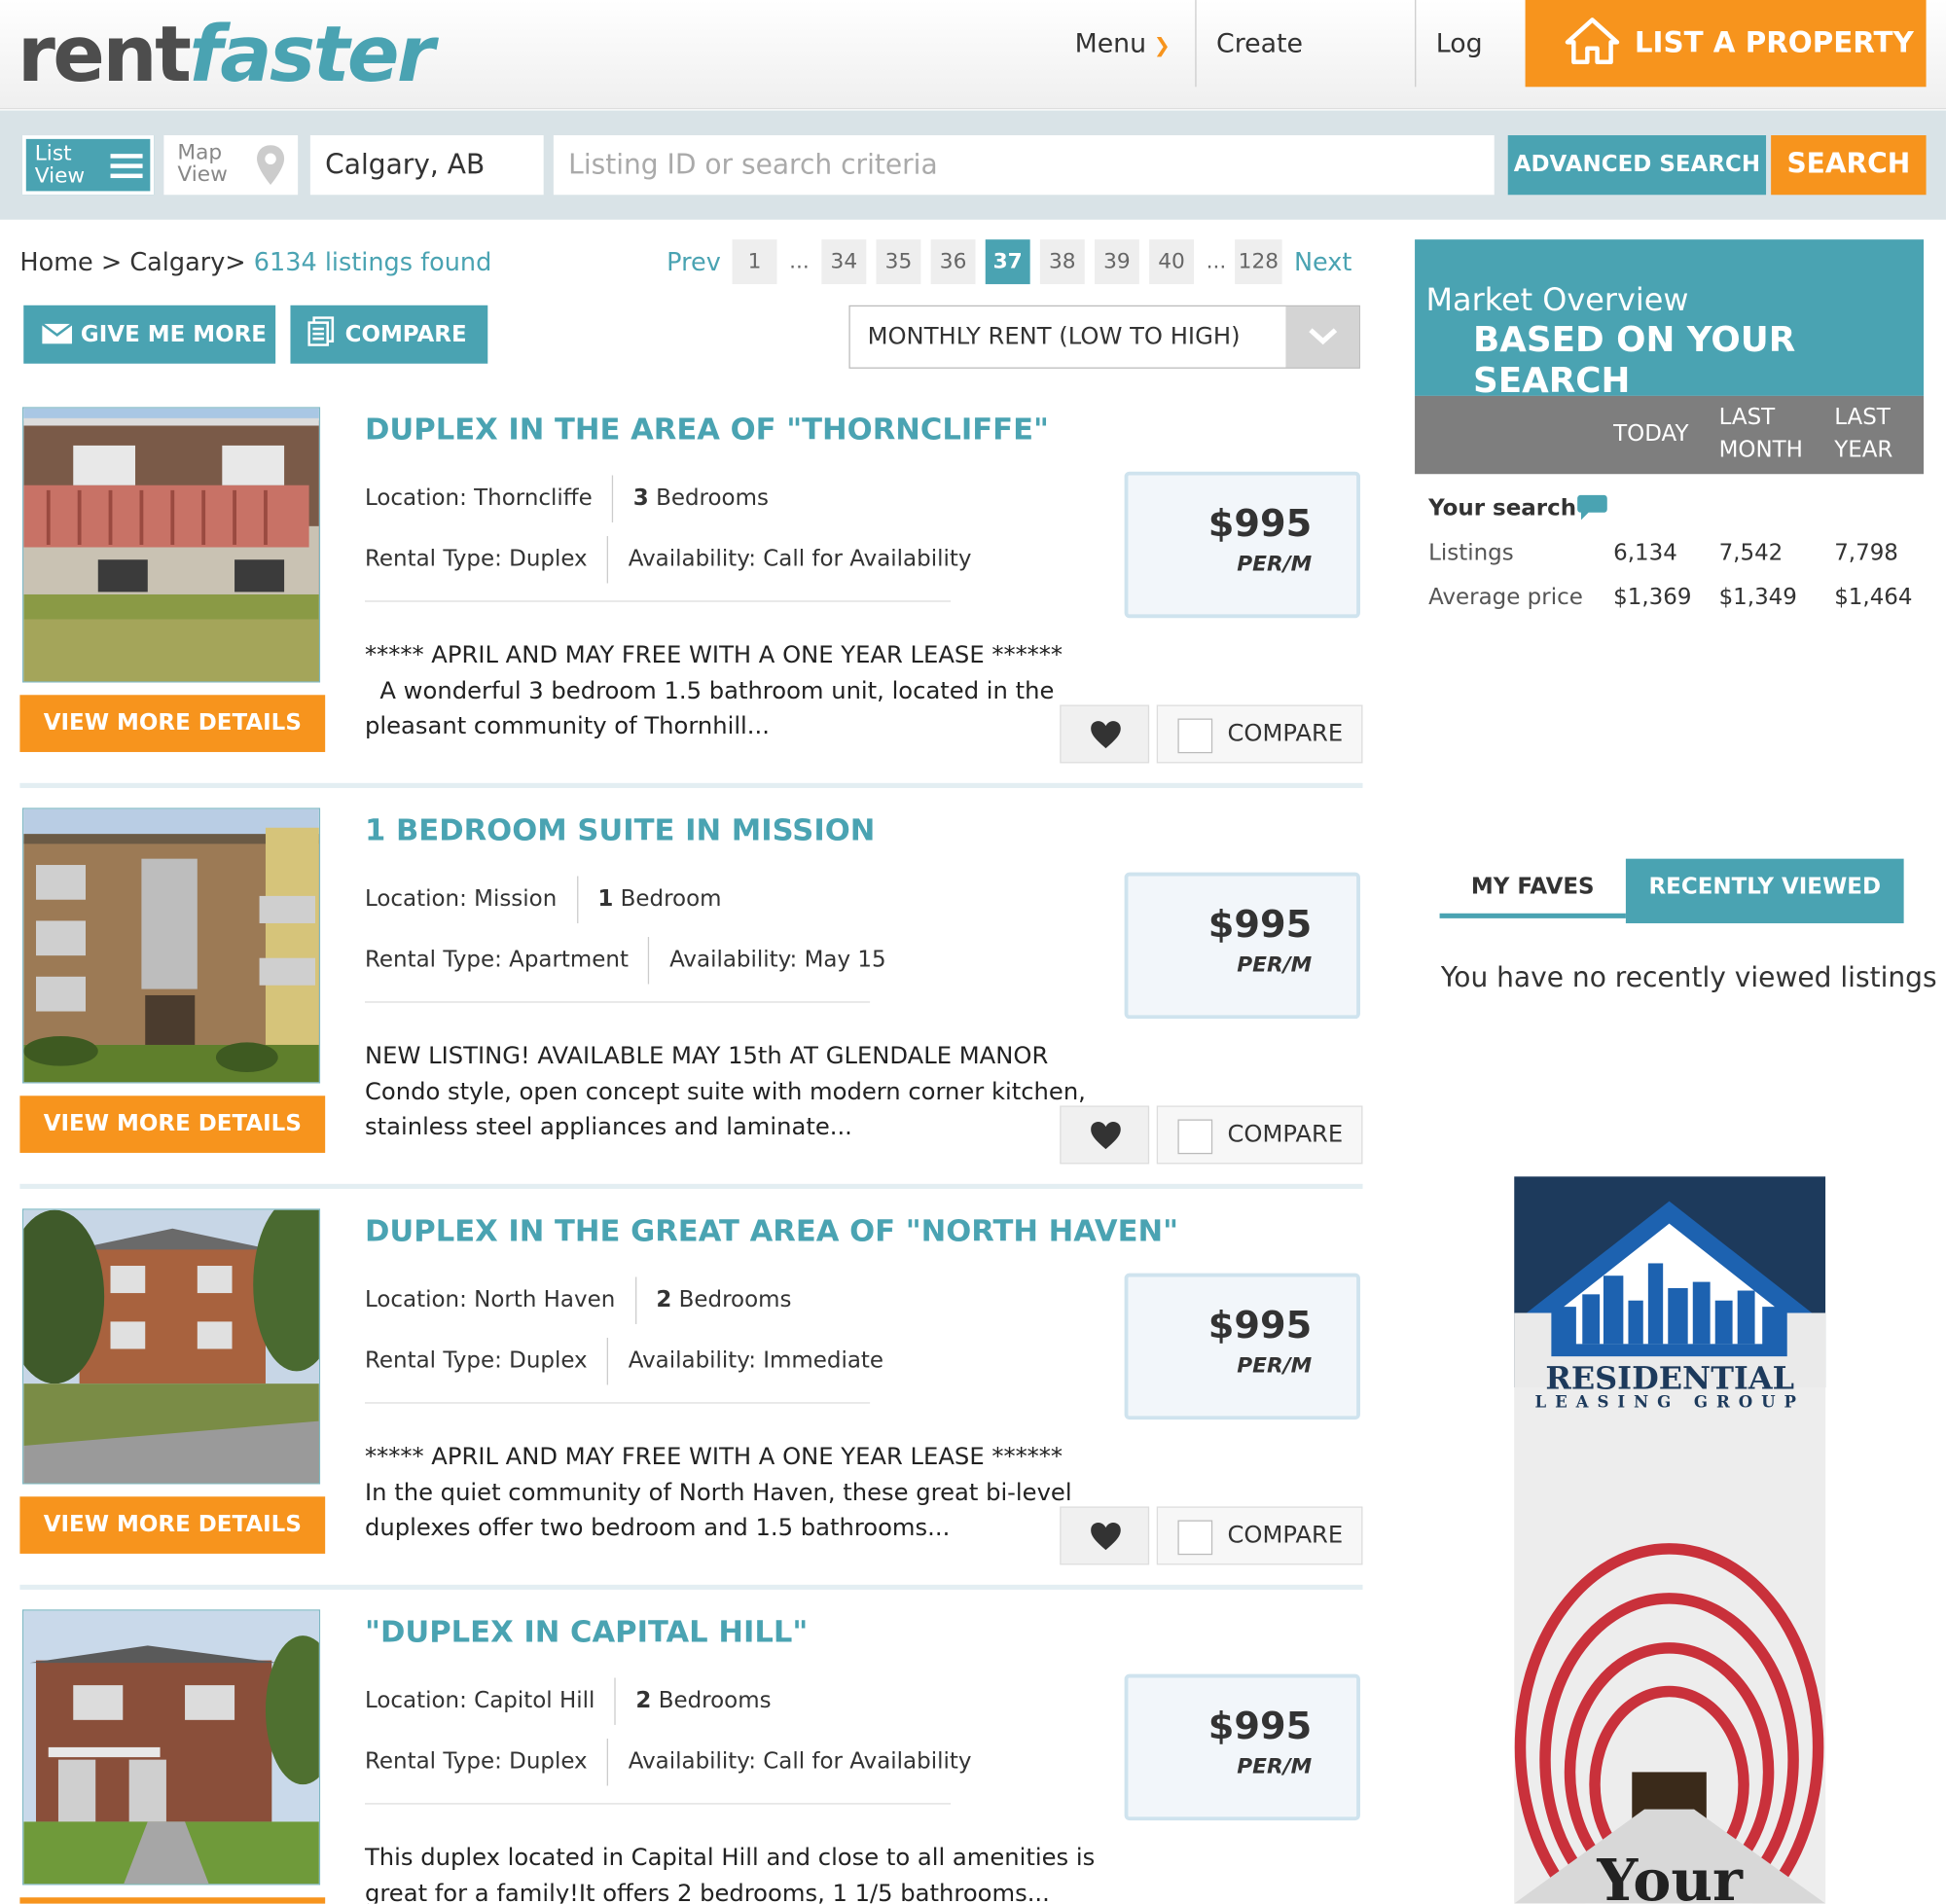  Describe the element at coordinates (1592, 41) in the screenshot. I see `house-icon` at that location.